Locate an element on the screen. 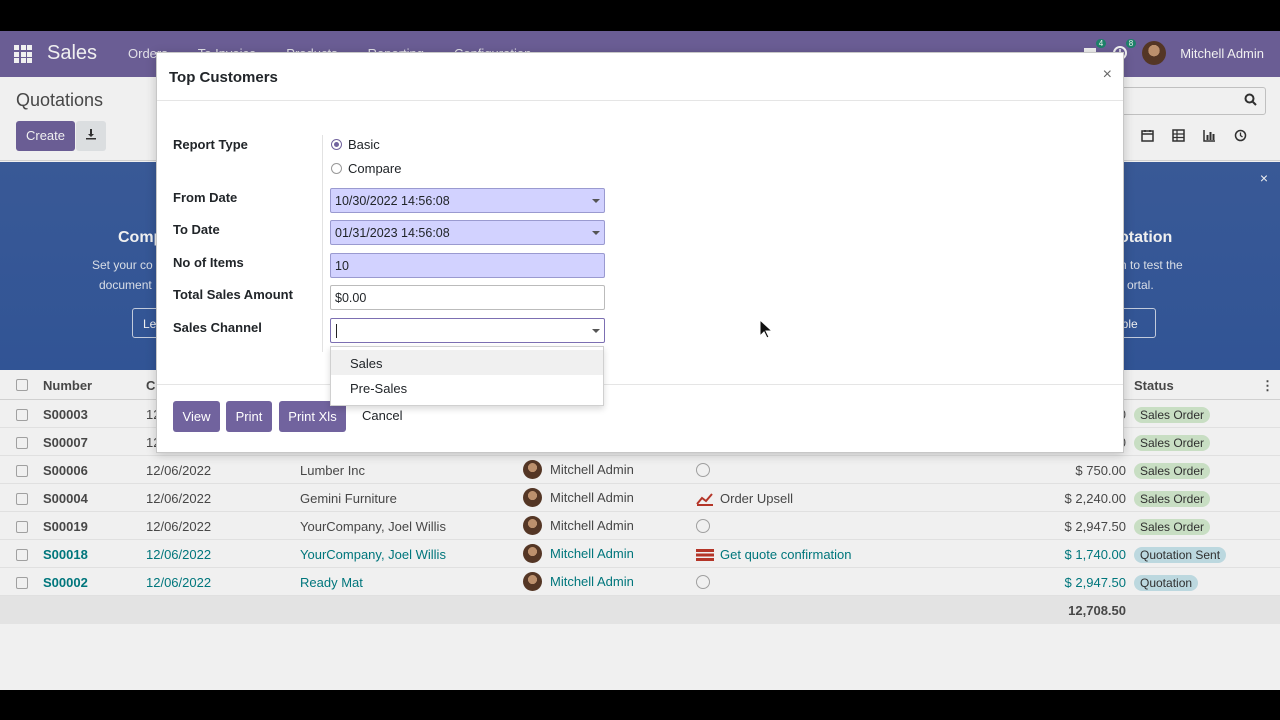 The height and width of the screenshot is (720, 1280). from-date-value: 10/30/2022 14:56:08 is located at coordinates (392, 201).